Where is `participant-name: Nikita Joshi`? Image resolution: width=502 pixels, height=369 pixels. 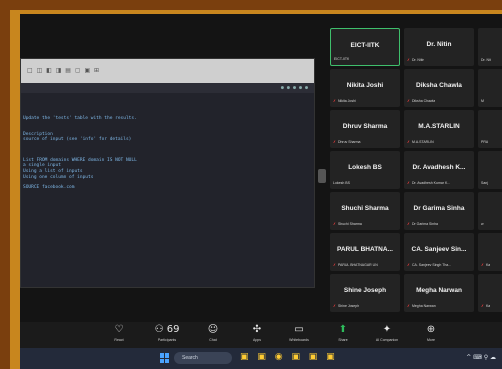 participant-name: Nikita Joshi is located at coordinates (365, 85).